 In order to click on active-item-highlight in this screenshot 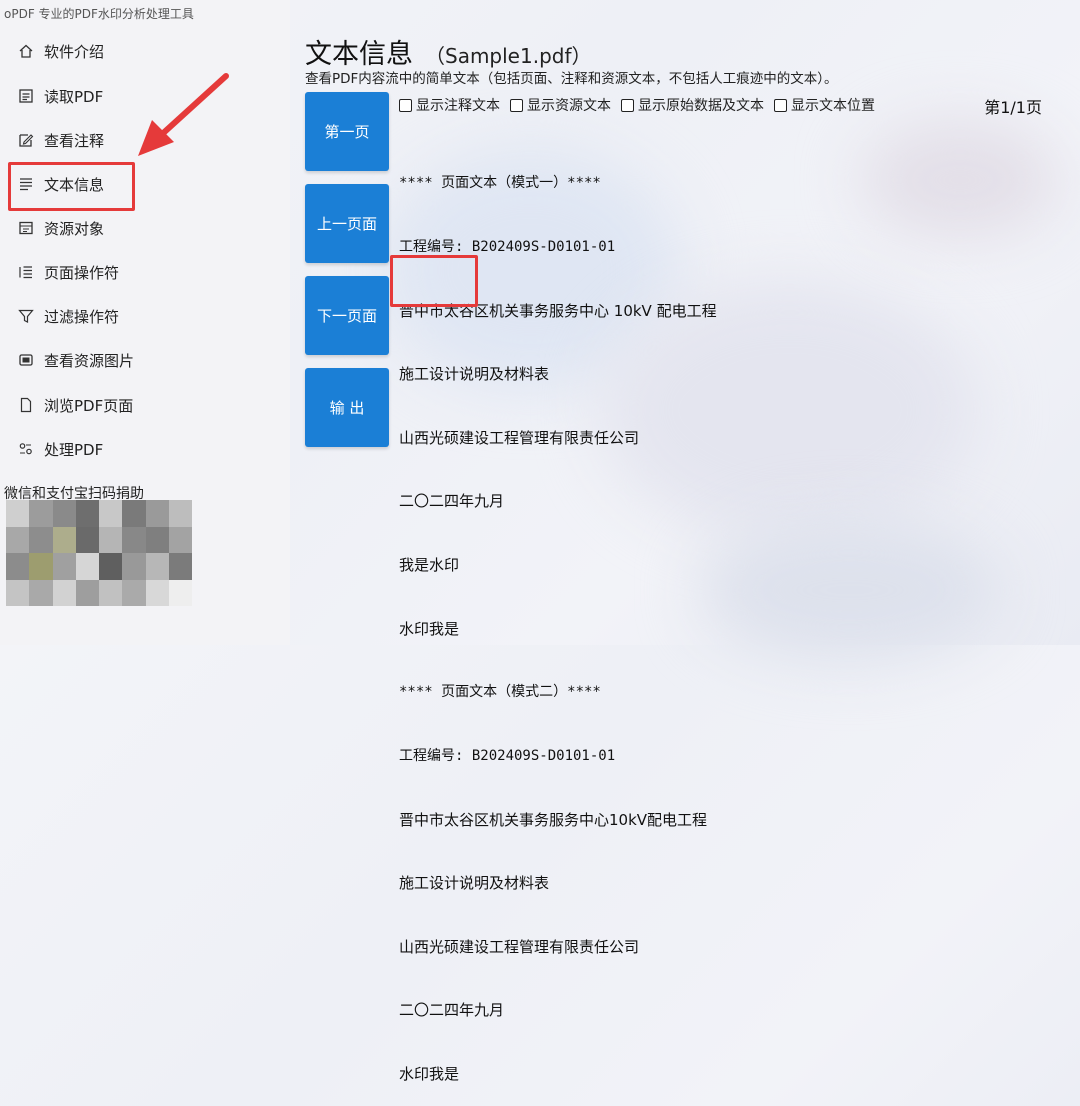, I will do `click(71, 186)`.